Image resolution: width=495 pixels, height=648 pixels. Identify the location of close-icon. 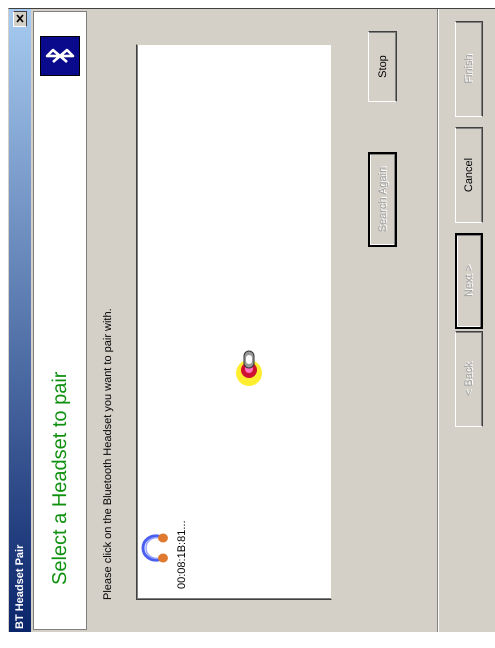
(20, 19).